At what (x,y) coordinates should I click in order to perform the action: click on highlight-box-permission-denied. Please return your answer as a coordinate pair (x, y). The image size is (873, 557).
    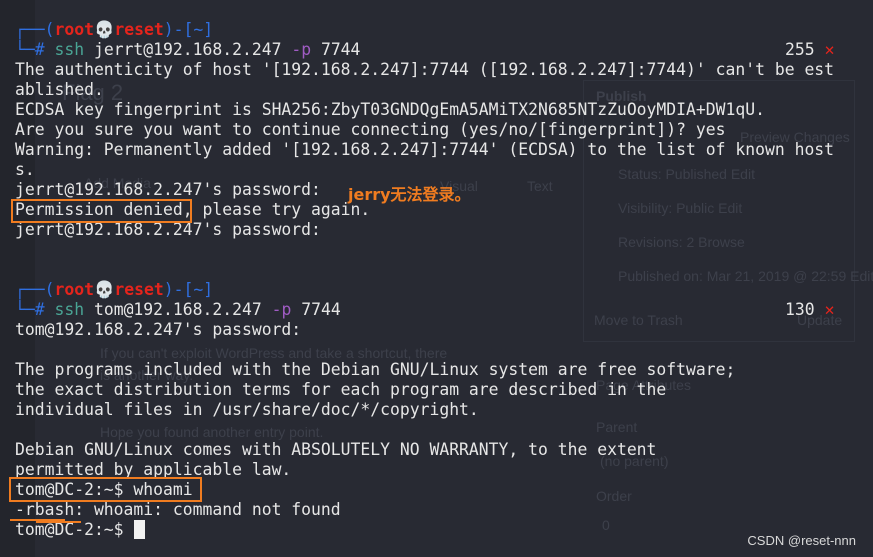
    Looking at the image, I should click on (101, 211).